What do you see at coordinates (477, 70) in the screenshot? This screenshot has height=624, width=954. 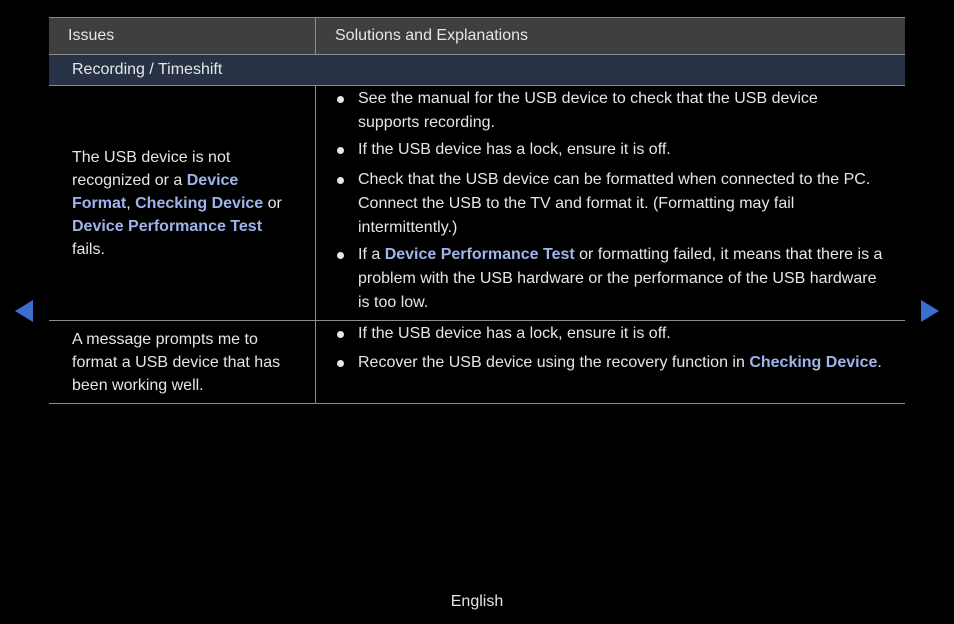 I see `section-title: Recording / Timeshift` at bounding box center [477, 70].